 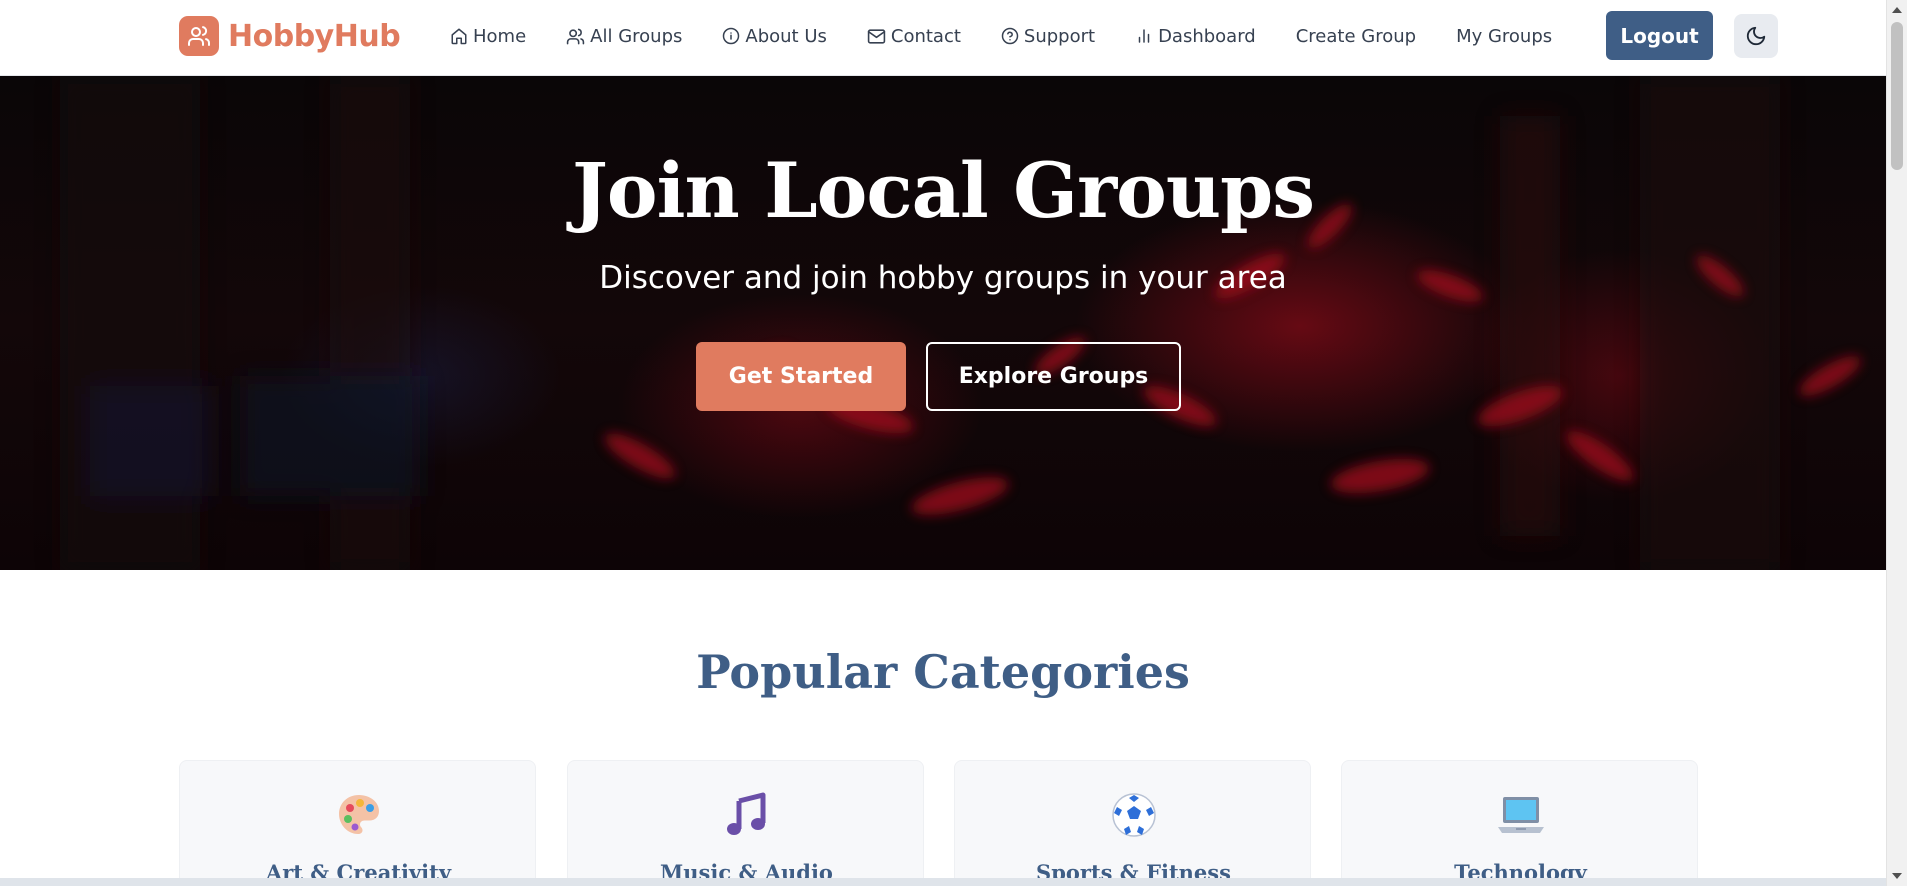 I want to click on scroll-up-arrow-icon, so click(x=1897, y=10).